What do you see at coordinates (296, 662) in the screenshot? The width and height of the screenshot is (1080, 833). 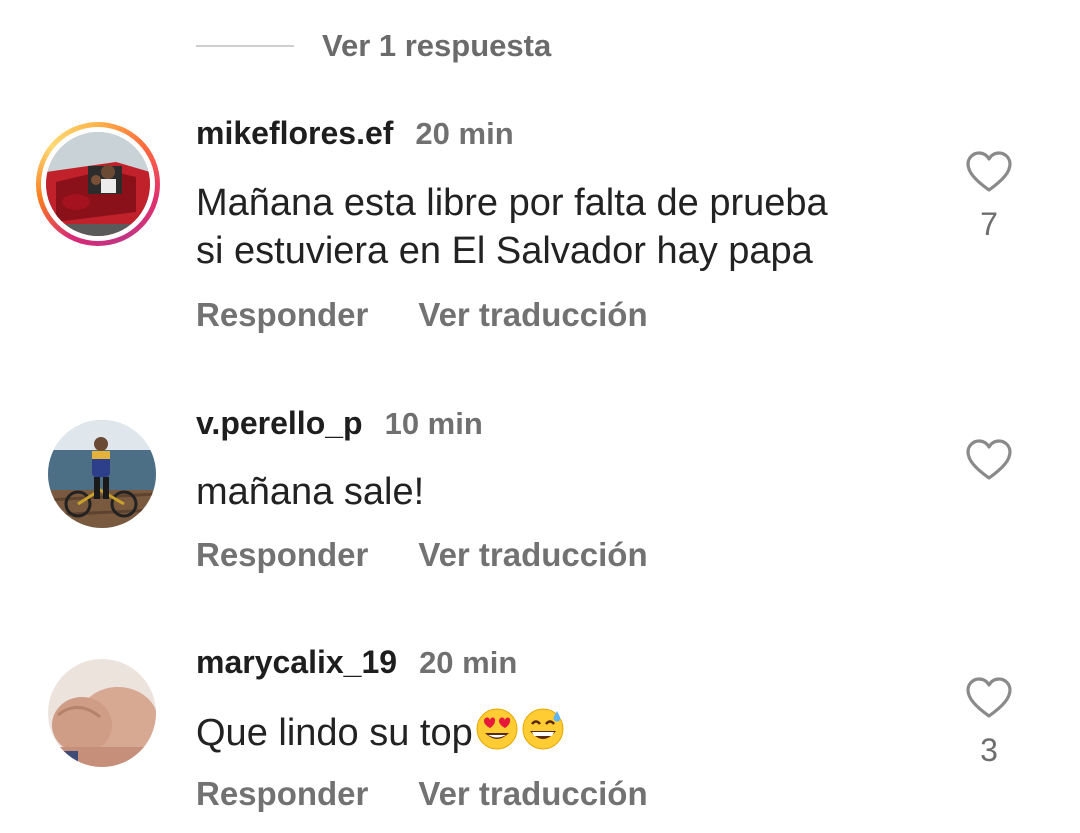 I see `comment-username: marycalix_19` at bounding box center [296, 662].